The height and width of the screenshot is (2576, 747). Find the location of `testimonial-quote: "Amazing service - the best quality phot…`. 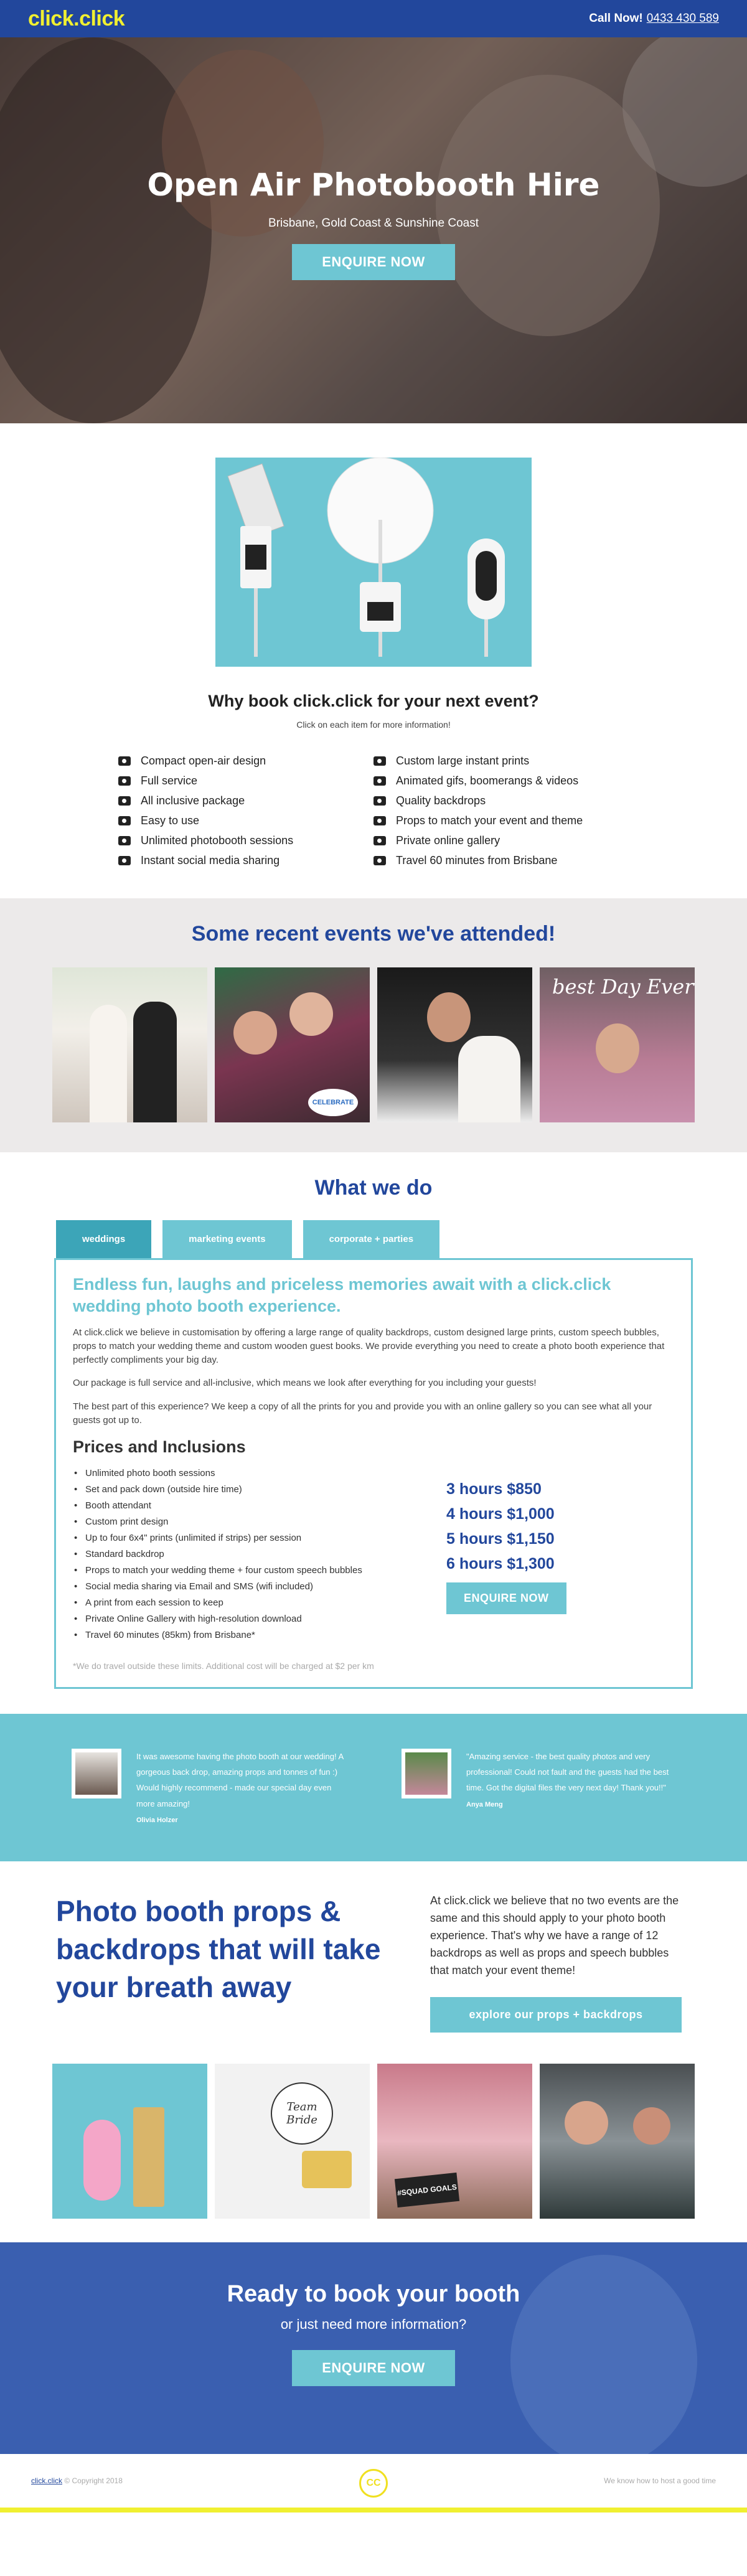

testimonial-quote: "Amazing service - the best quality phot… is located at coordinates (567, 1772).